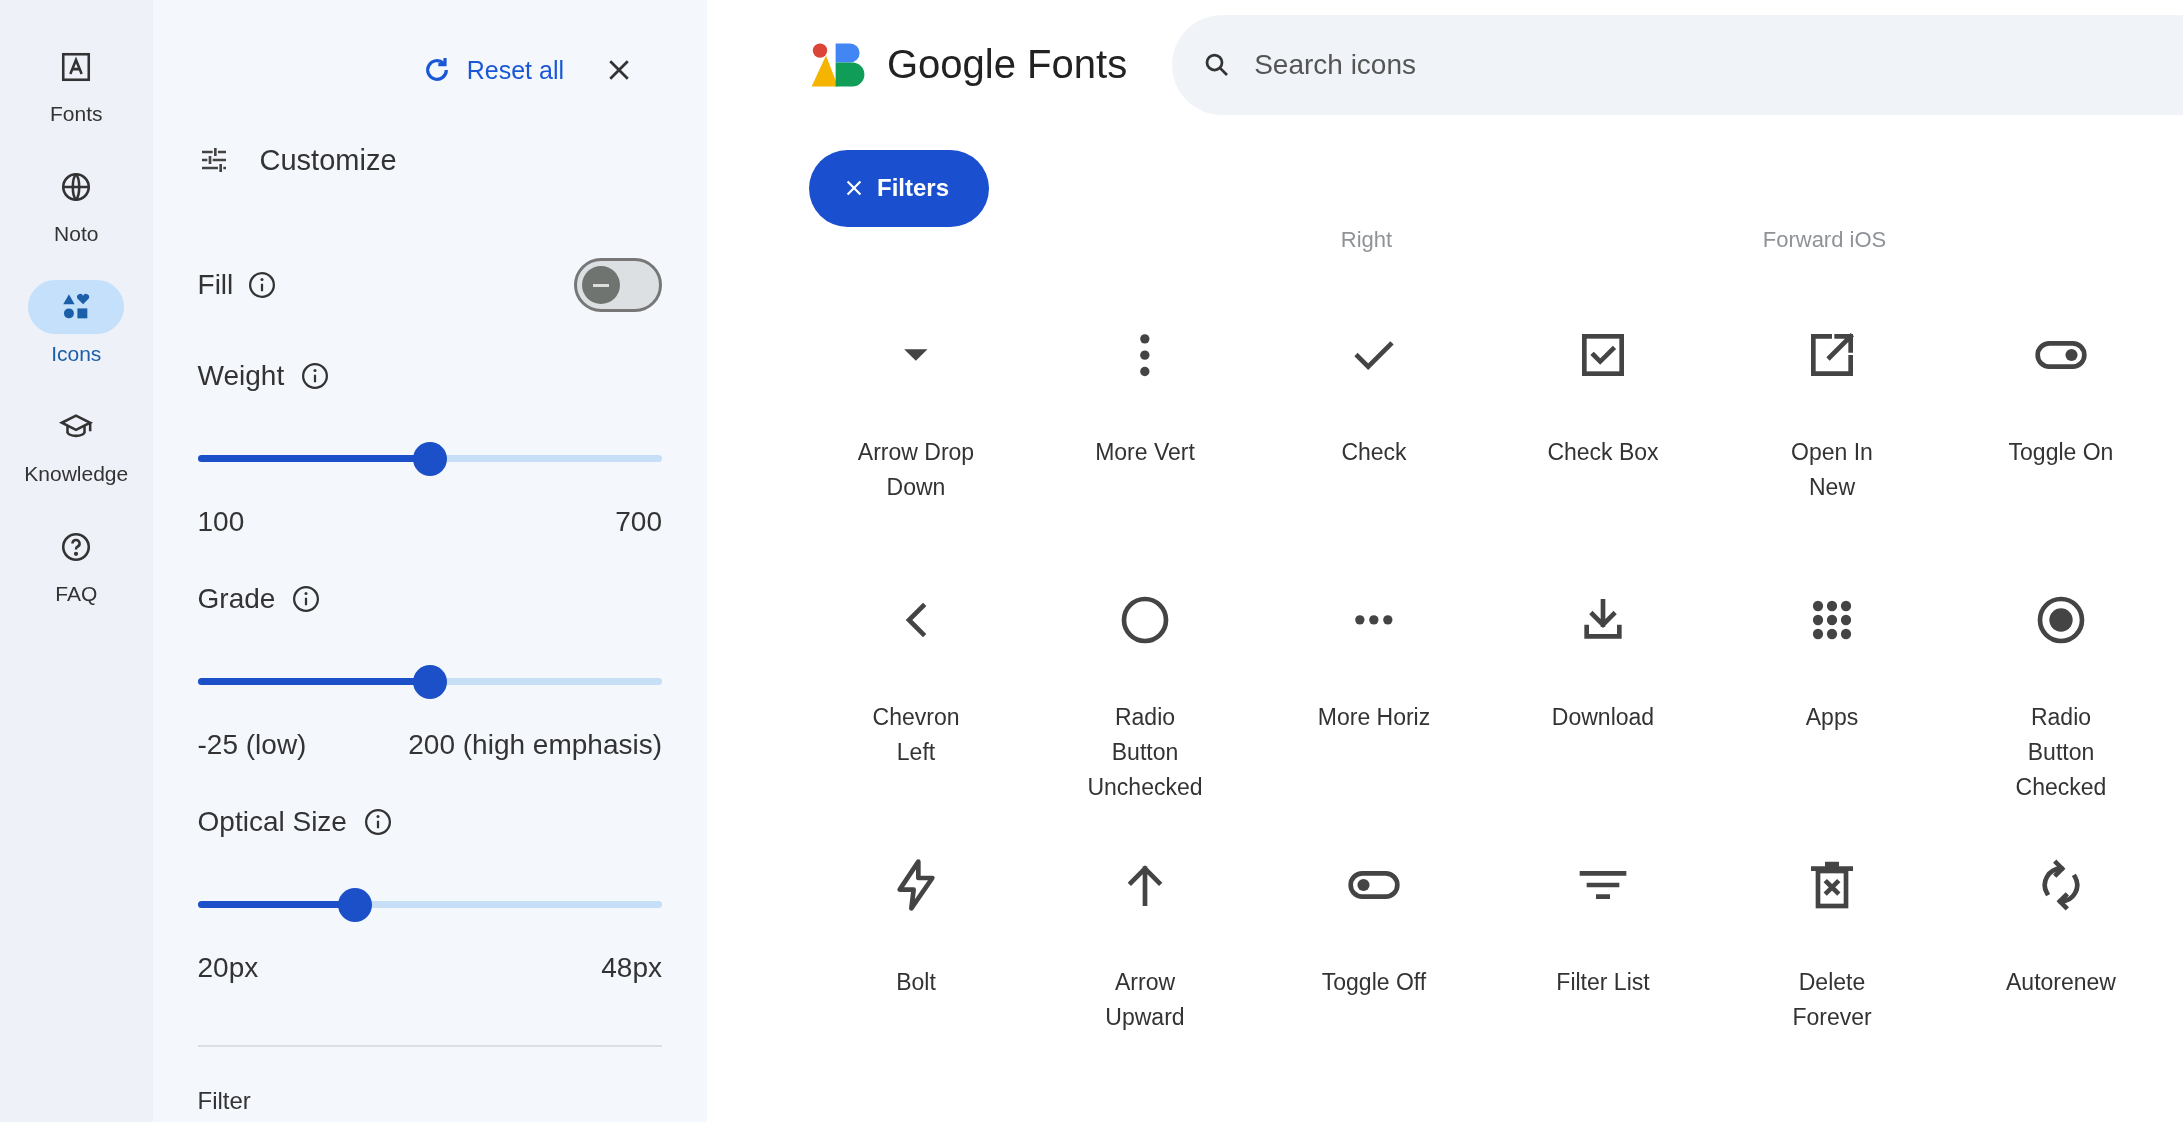 The width and height of the screenshot is (2183, 1122). I want to click on max-value: 48px, so click(631, 968).